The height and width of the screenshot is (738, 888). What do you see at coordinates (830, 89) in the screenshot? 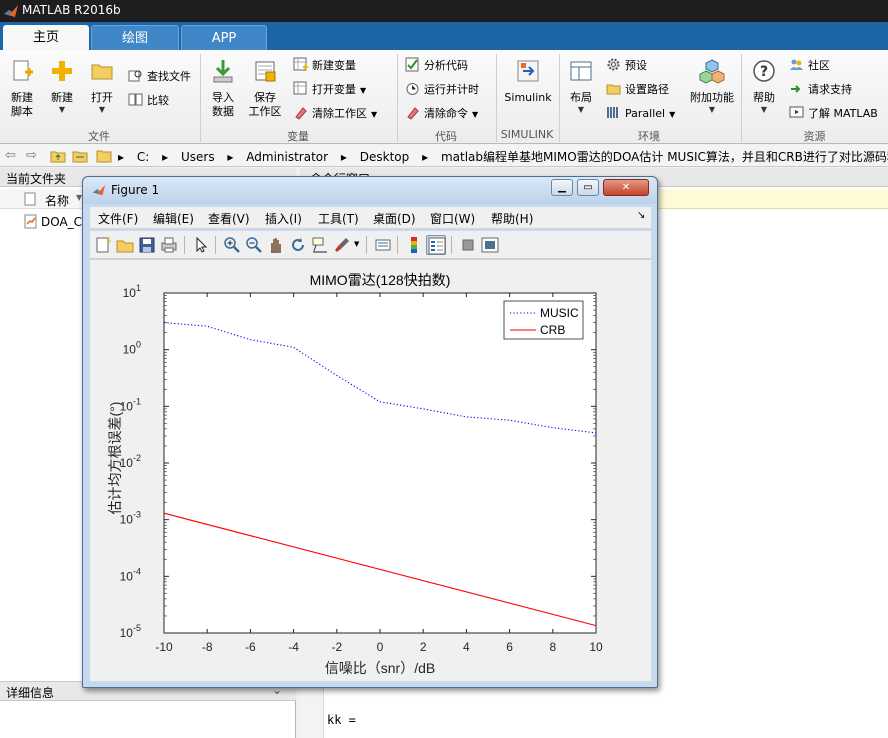
I see `request-support-label: 请求支持` at bounding box center [830, 89].